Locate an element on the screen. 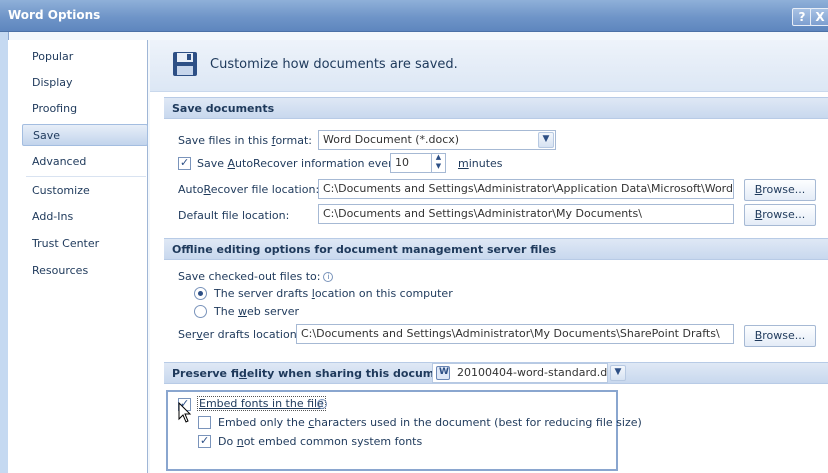  autorecover-checkbox is located at coordinates (184, 163).